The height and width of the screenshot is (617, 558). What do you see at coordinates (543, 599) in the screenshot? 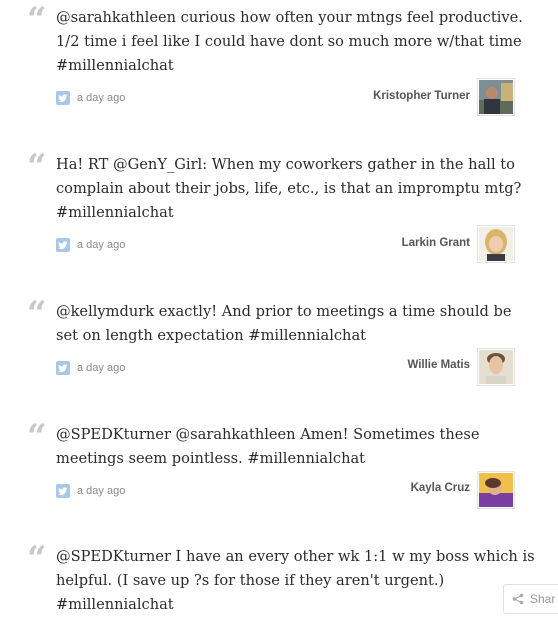
I see `share-label: Shar` at bounding box center [543, 599].